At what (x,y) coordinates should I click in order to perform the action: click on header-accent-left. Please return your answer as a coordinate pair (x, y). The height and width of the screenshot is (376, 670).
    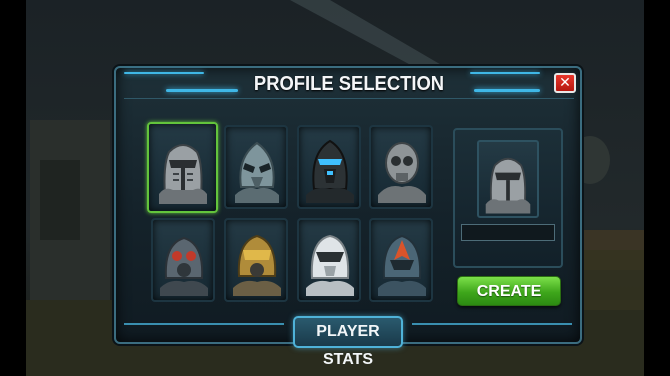
    Looking at the image, I should click on (164, 73).